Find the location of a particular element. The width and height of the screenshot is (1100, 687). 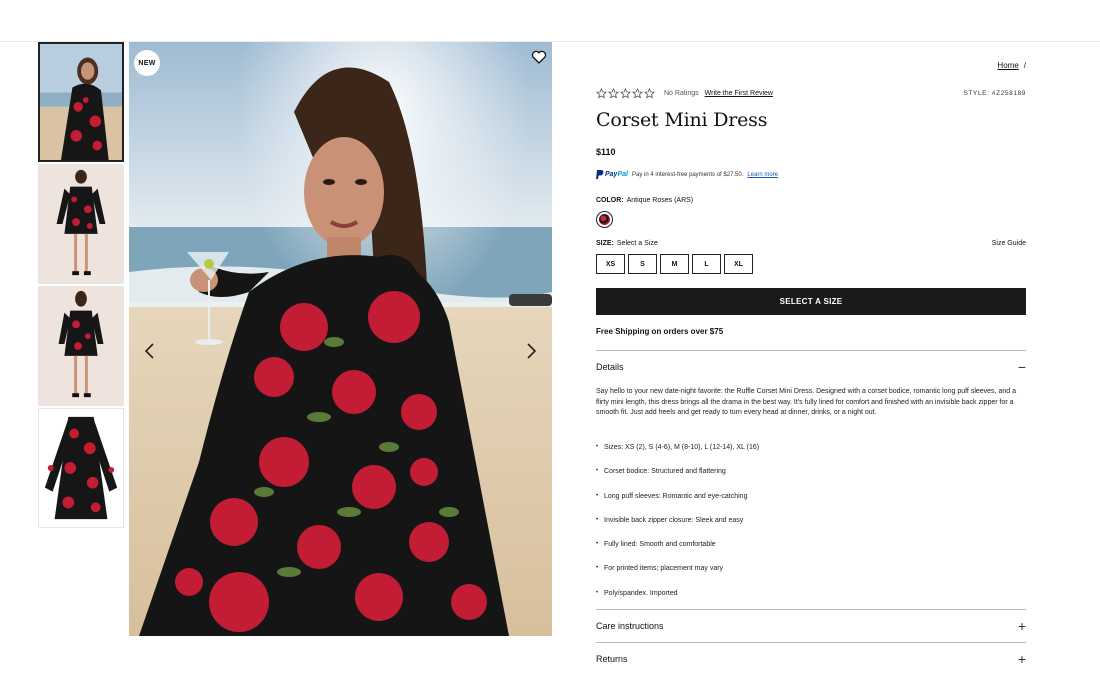

style-code: STYLE: #Z258189 is located at coordinates (994, 93).